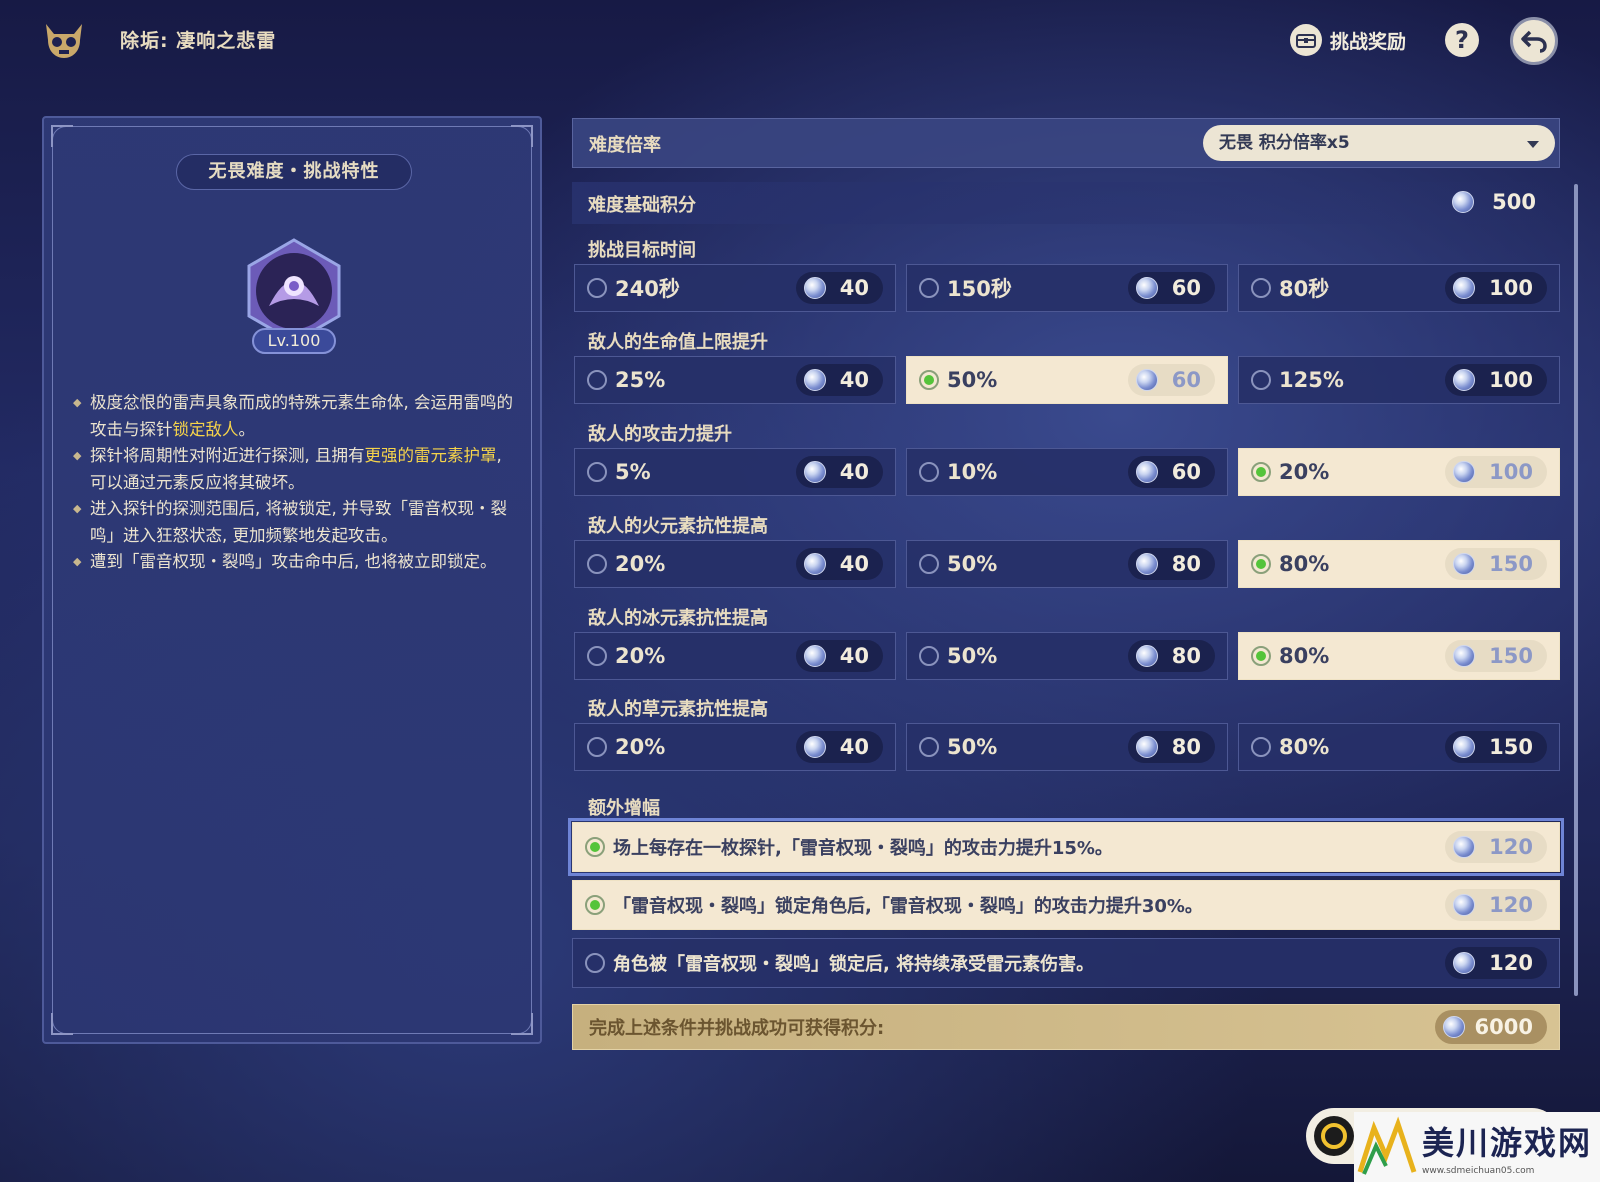 The width and height of the screenshot is (1600, 1182). I want to click on option-label: 125%, so click(1311, 380).